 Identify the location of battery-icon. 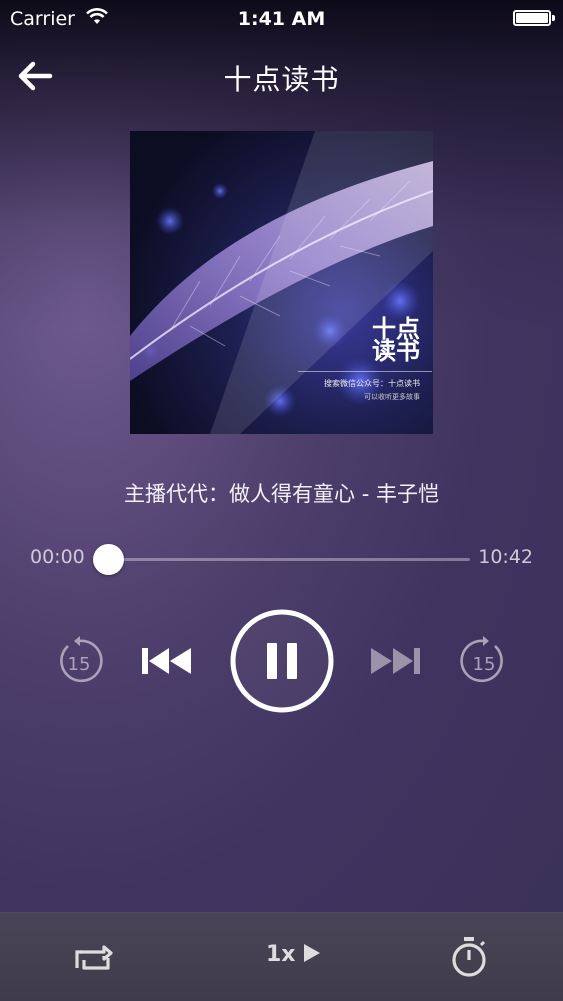
(534, 18).